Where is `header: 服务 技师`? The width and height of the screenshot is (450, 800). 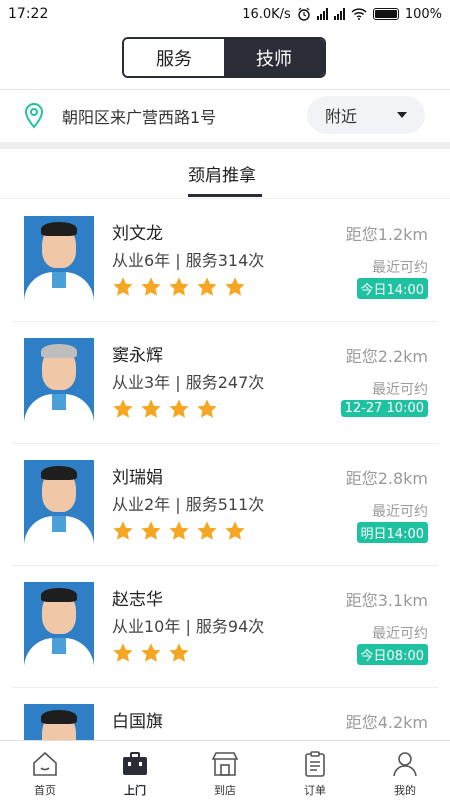
header: 服务 技师 is located at coordinates (225, 59).